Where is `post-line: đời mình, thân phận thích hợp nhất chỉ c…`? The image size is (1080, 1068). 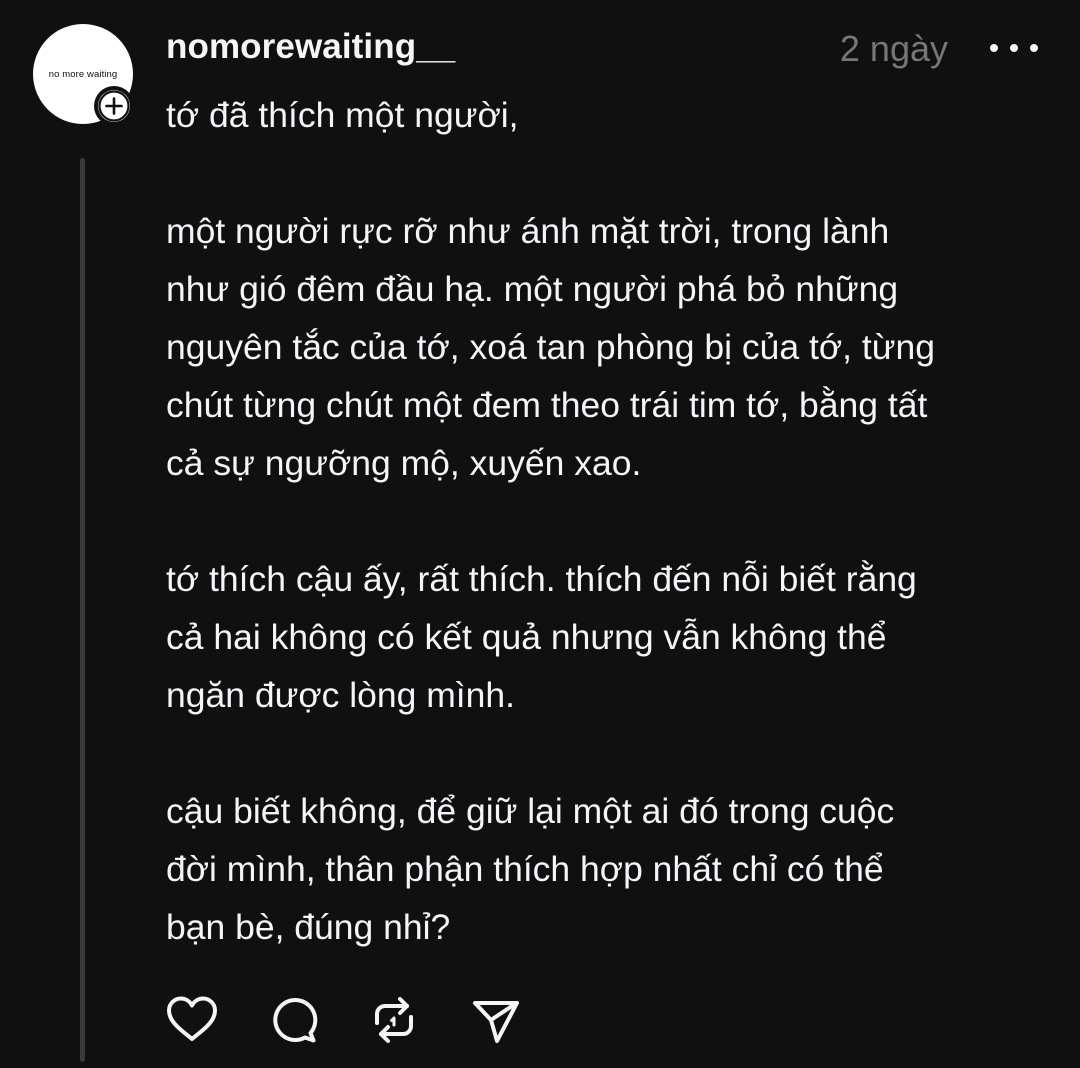
post-line: đời mình, thân phận thích hợp nhất chỉ c… is located at coordinates (525, 869).